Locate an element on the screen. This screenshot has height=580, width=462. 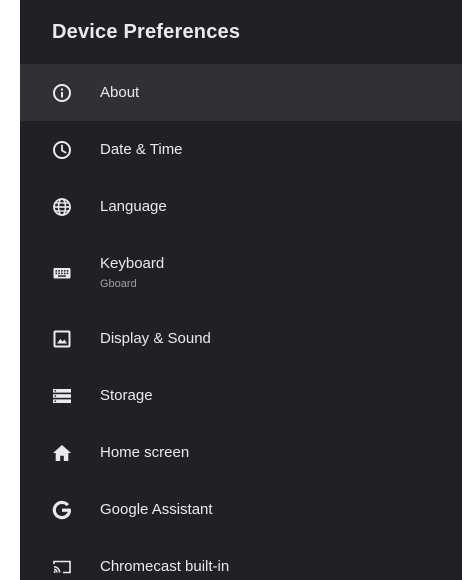
menu-item-label: Display & Sound is located at coordinates (155, 338).